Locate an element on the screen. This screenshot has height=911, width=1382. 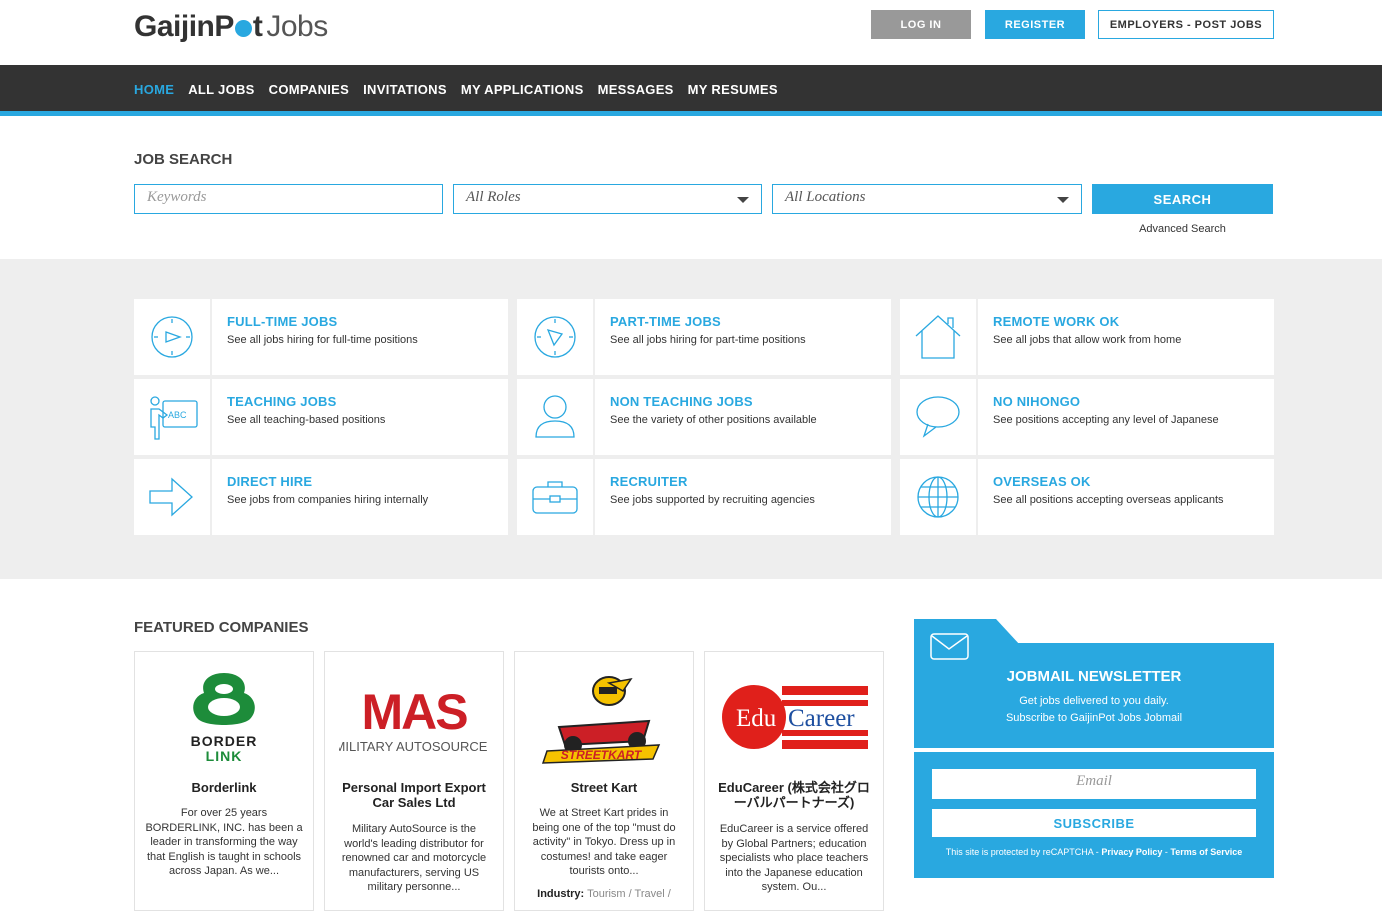
borderlink-logo: BORDER LINK is located at coordinates (224, 717).